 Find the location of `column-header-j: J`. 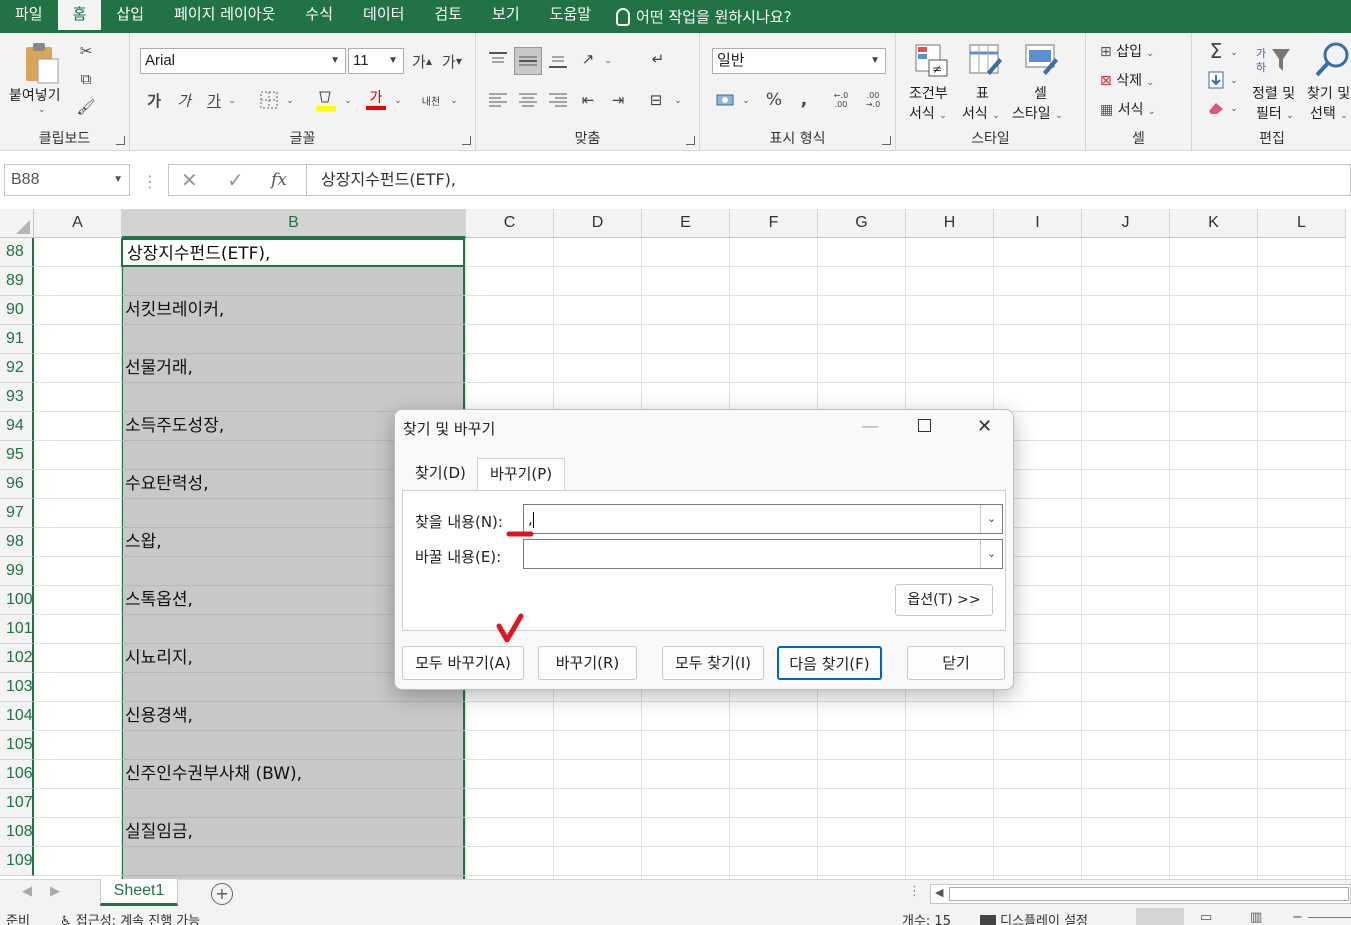

column-header-j: J is located at coordinates (1126, 223).